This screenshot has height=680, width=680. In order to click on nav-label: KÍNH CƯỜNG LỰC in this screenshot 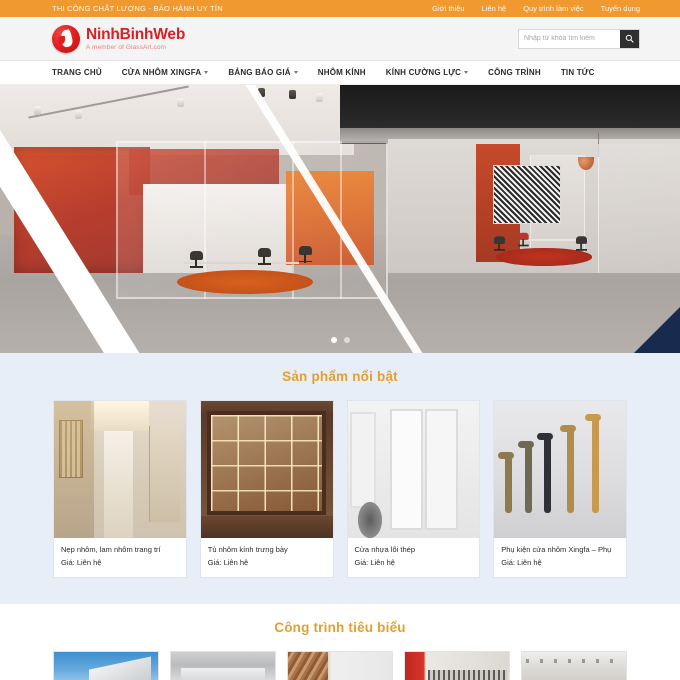, I will do `click(423, 72)`.